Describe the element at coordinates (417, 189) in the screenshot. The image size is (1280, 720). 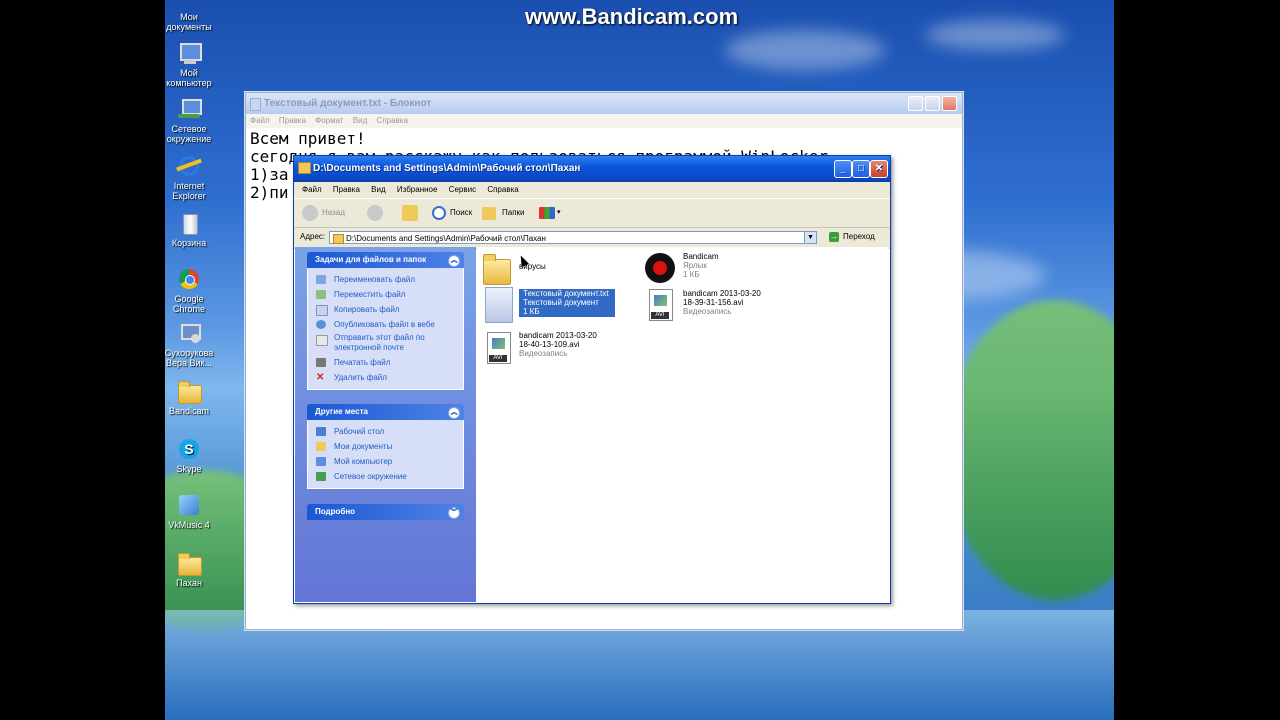
I see `menu-favorites: Избранное` at that location.